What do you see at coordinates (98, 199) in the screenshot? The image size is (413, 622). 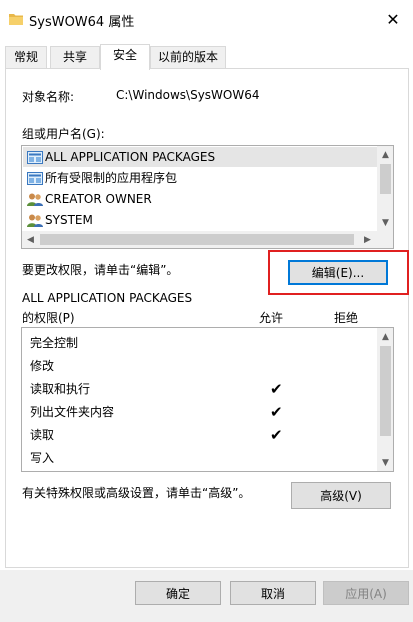 I see `list-item-label: CREATOR OWNER` at bounding box center [98, 199].